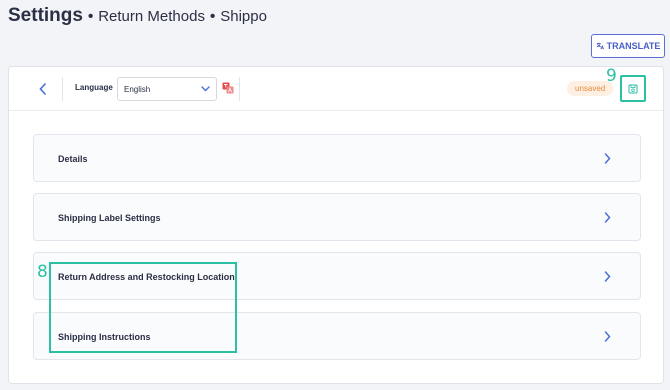  Describe the element at coordinates (151, 16) in the screenshot. I see `breadcrumb-return-methods: Return Methods` at that location.